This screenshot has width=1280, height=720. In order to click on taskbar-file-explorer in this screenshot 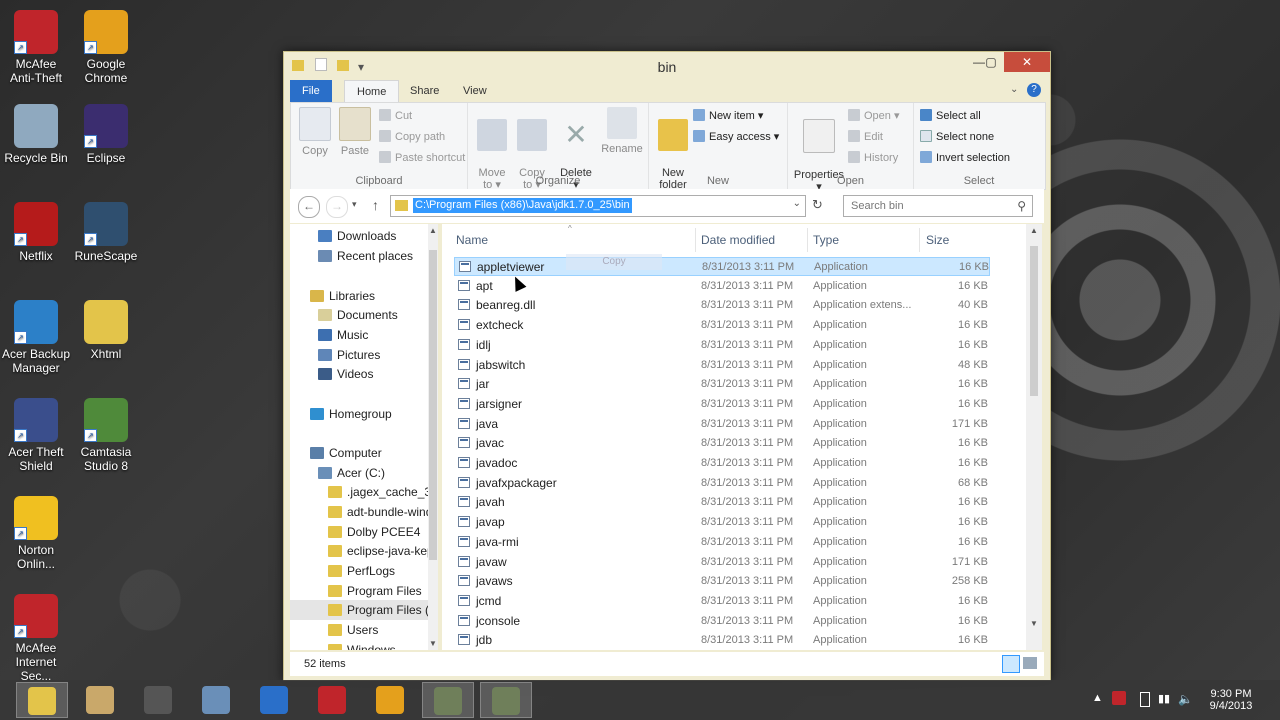, I will do `click(42, 700)`.